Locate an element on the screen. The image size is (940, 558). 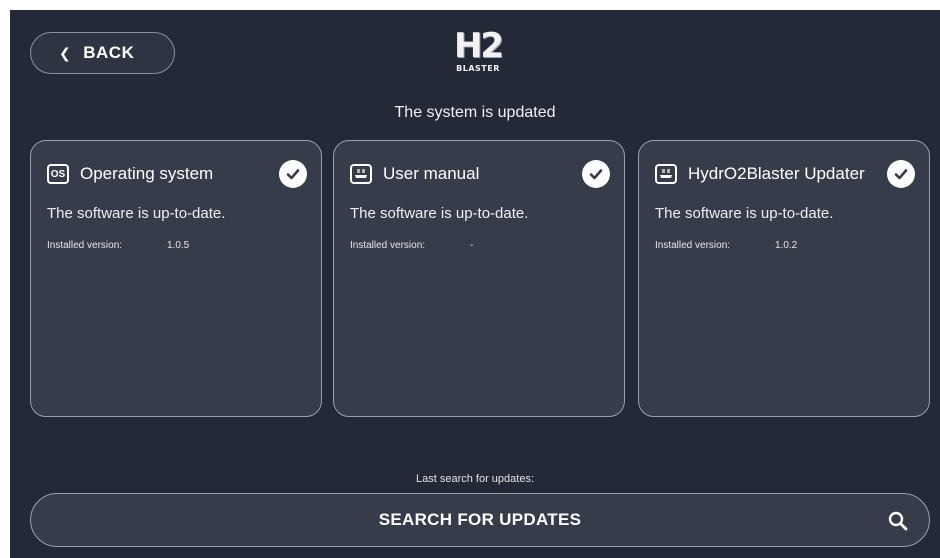
installed-version-value: 1.0.5 is located at coordinates (178, 245).